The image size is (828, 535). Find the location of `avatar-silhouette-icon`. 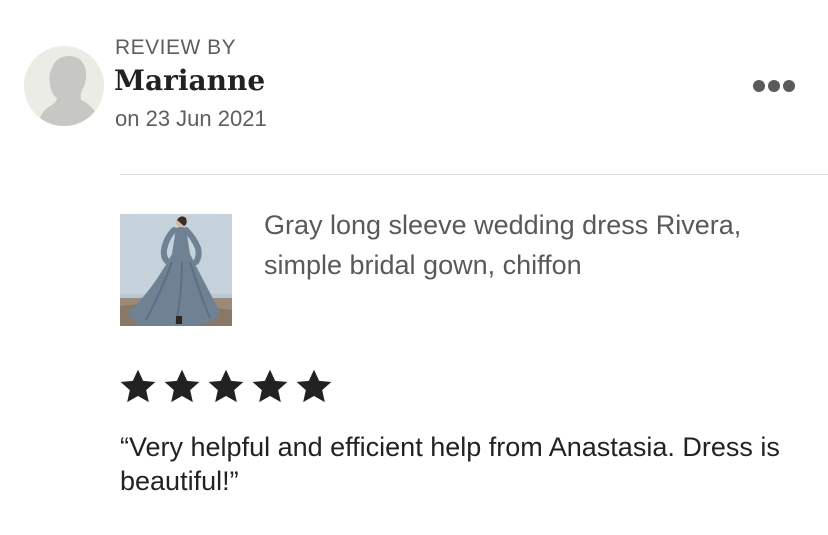

avatar-silhouette-icon is located at coordinates (64, 86).